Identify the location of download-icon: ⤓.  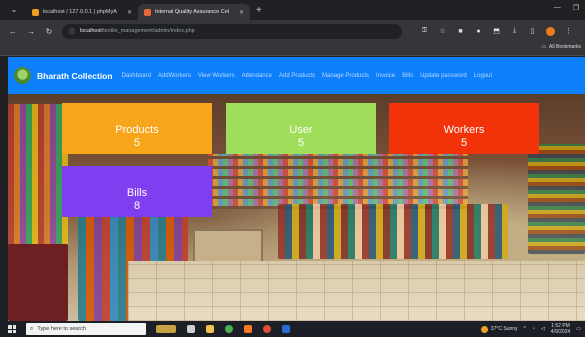
(514, 31).